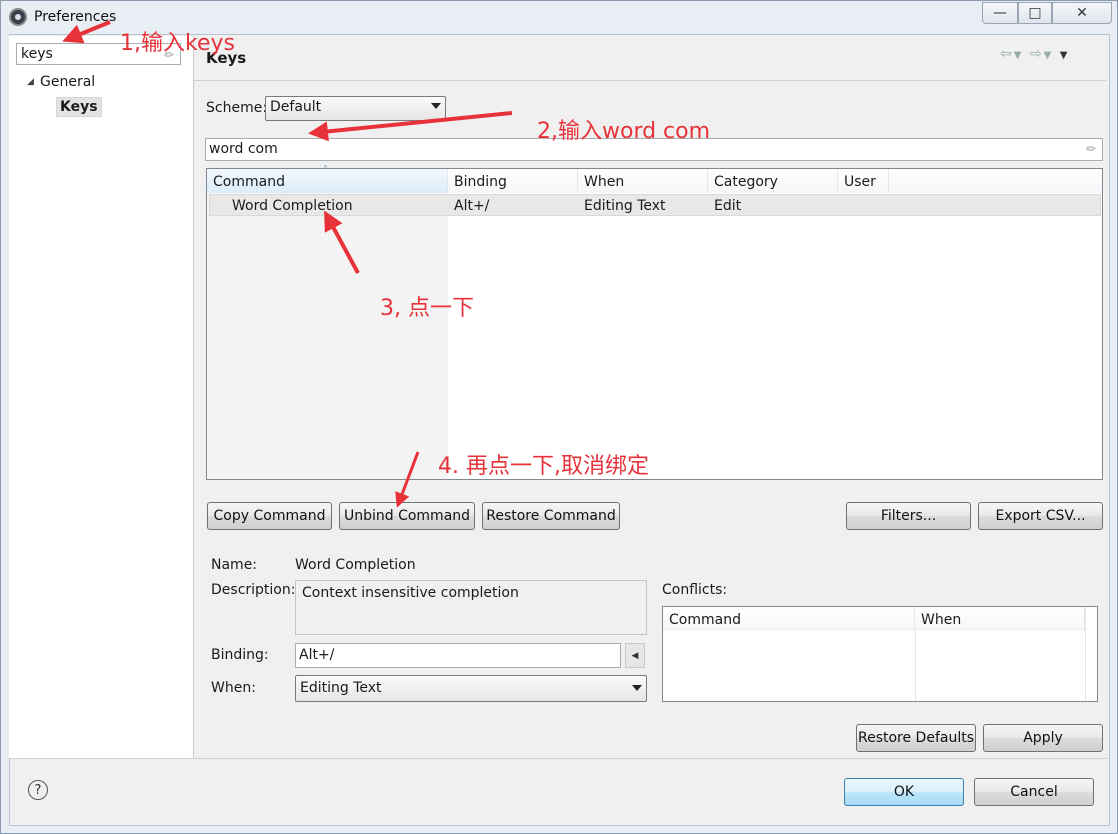  What do you see at coordinates (253, 590) in the screenshot?
I see `description-label: Description:` at bounding box center [253, 590].